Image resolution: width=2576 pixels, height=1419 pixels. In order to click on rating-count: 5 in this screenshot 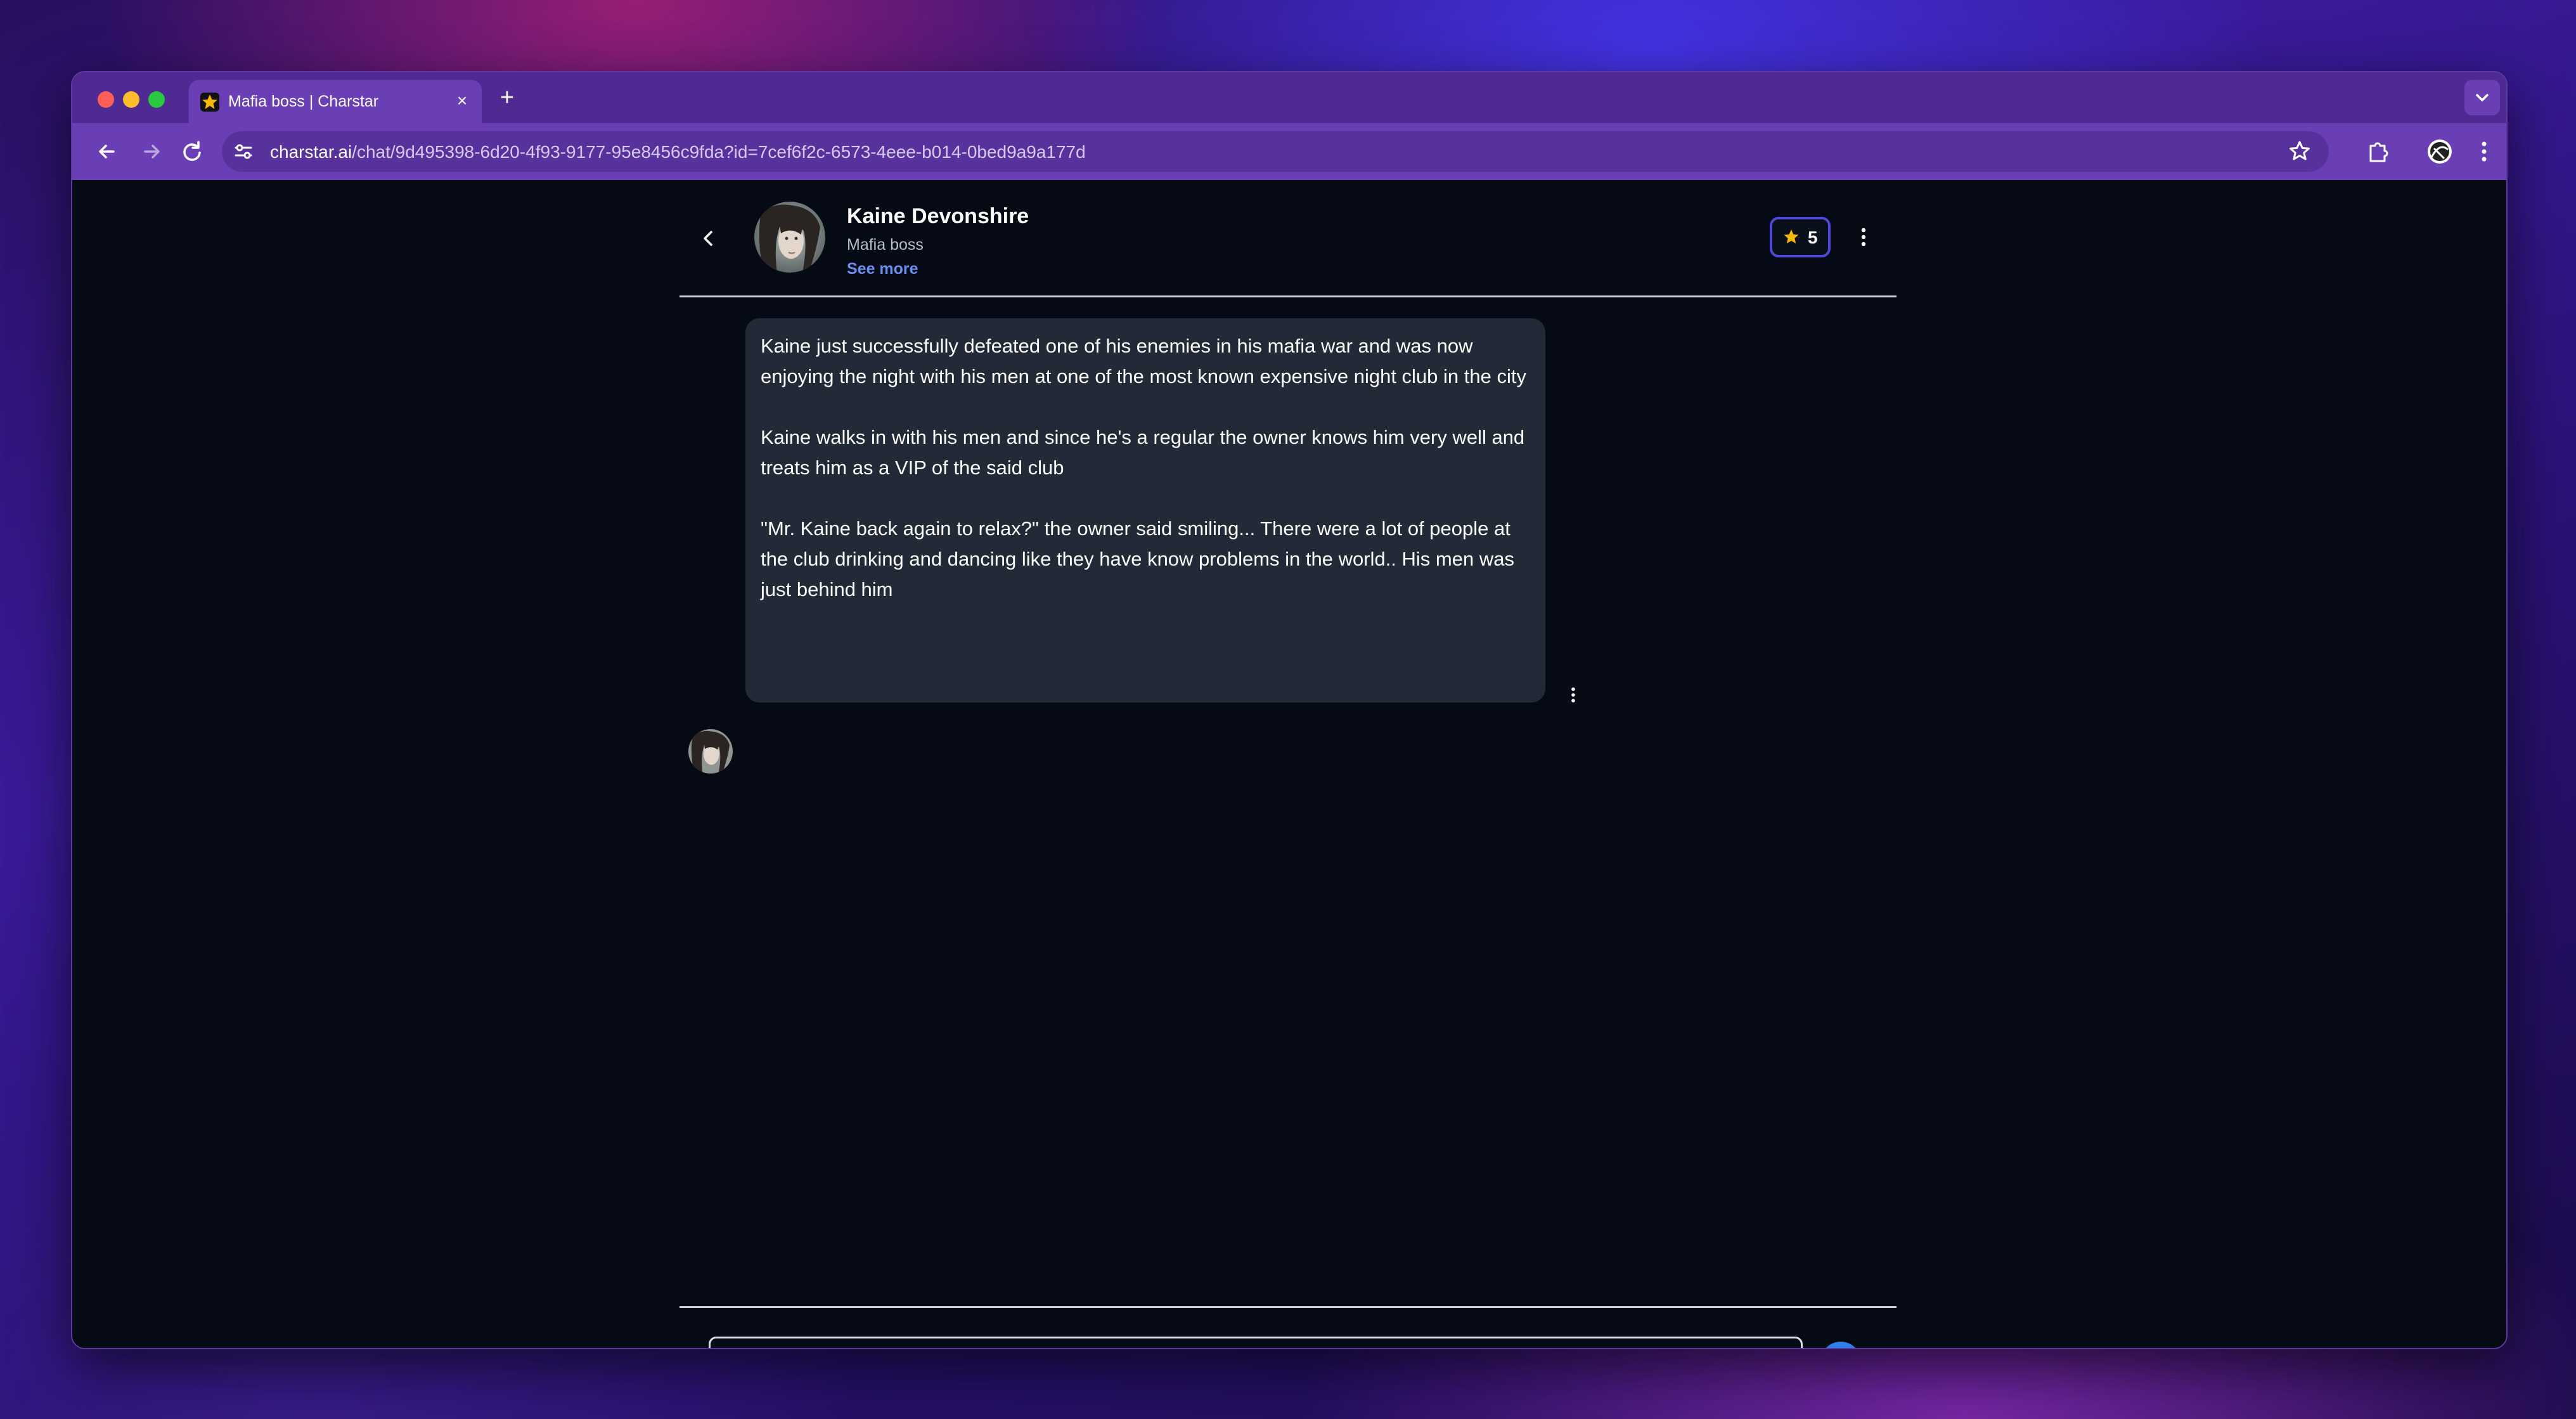, I will do `click(1813, 237)`.